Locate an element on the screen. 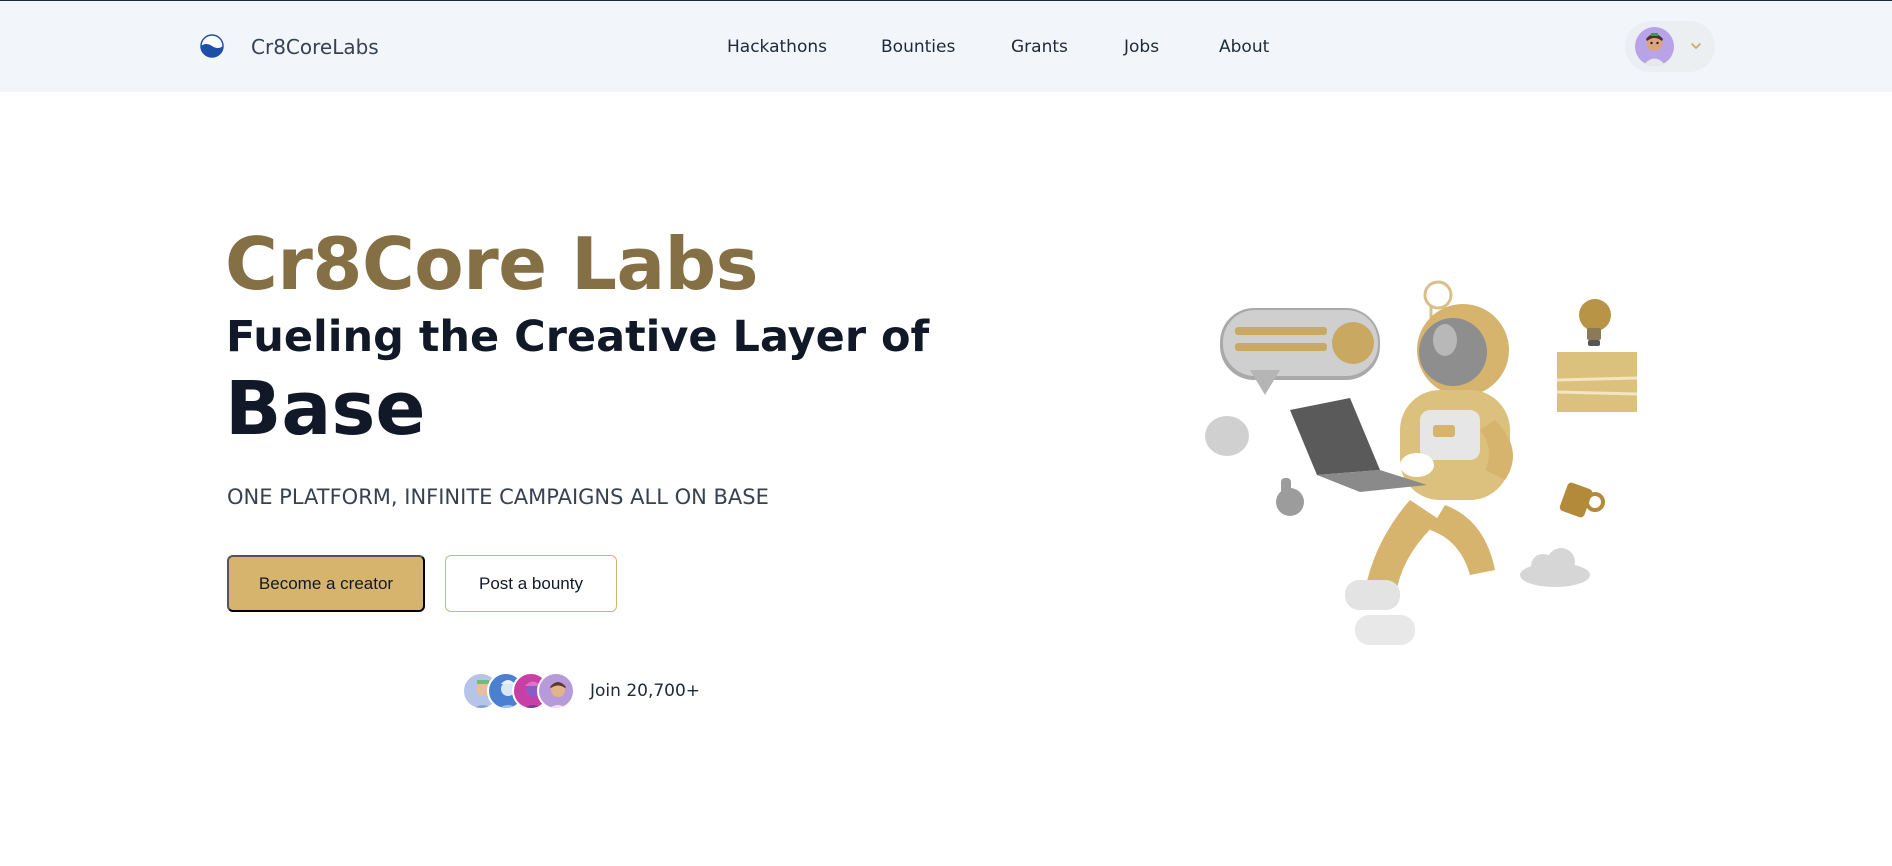 The image size is (1892, 866). user-avatar is located at coordinates (1654, 46).